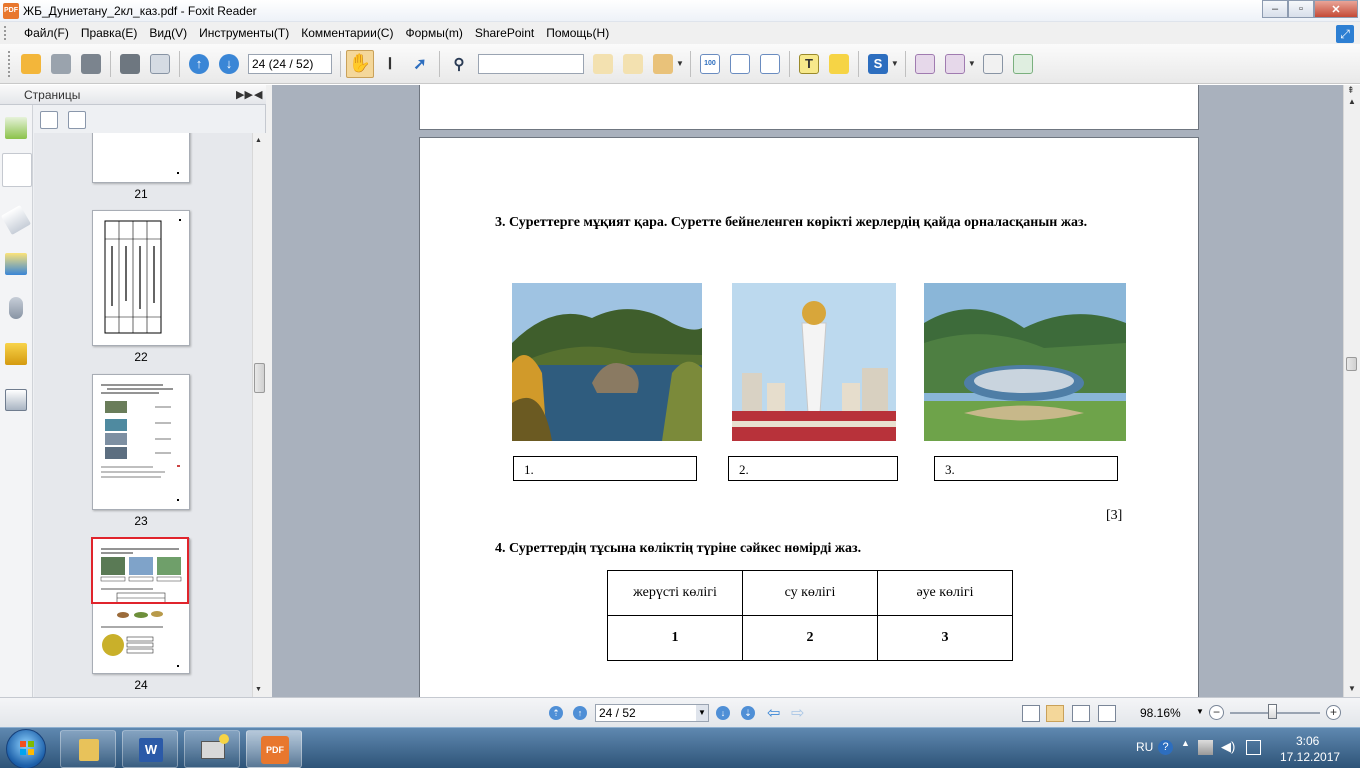 This screenshot has width=1360, height=768. What do you see at coordinates (16, 308) in the screenshot?
I see `attachment-icon` at bounding box center [16, 308].